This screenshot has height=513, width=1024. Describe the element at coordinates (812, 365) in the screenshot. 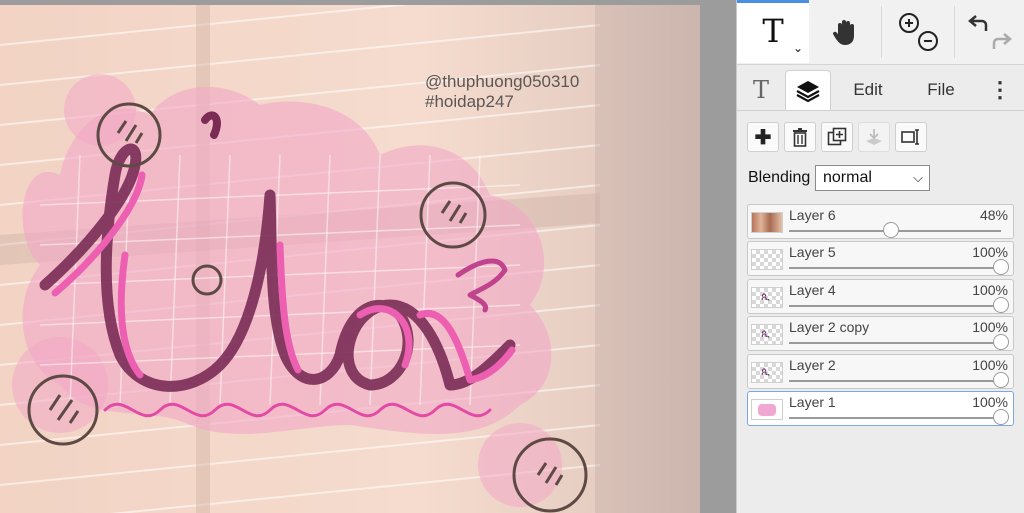

I see `layer-name: Layer 2` at that location.